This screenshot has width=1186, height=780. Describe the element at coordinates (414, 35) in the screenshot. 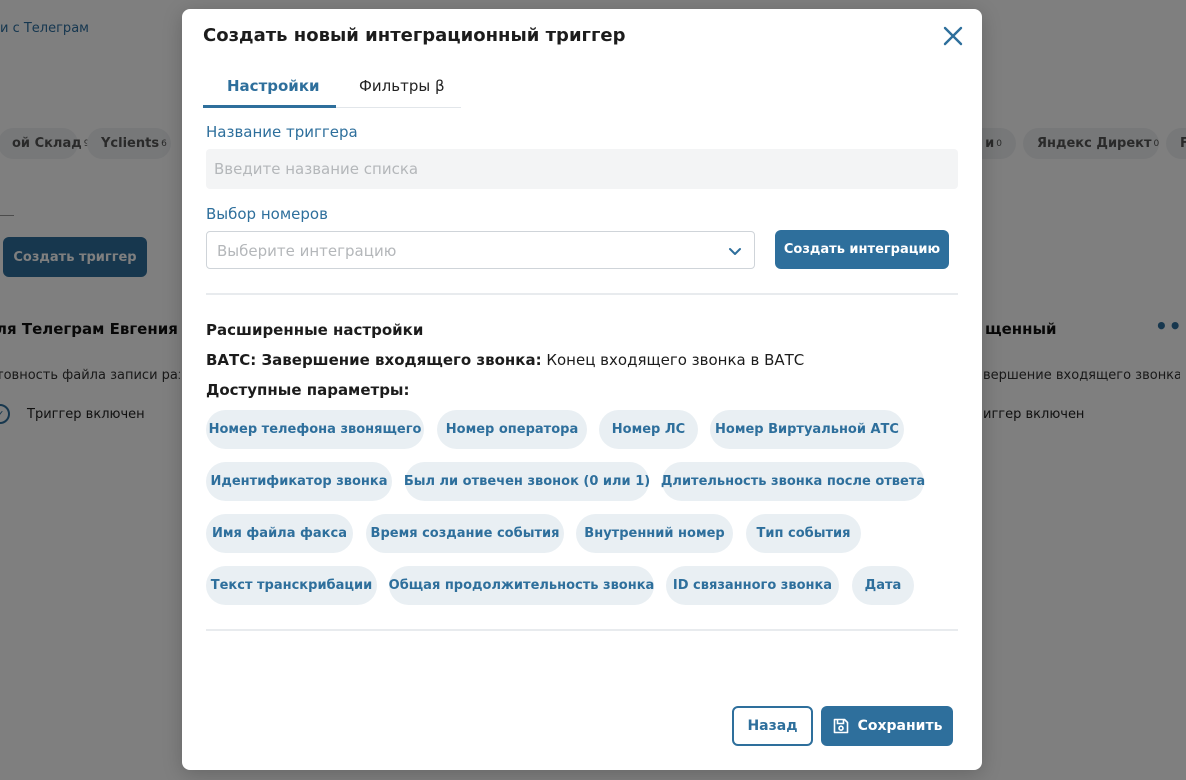

I see `modal-title: Создать новый интеграционный триггер` at that location.